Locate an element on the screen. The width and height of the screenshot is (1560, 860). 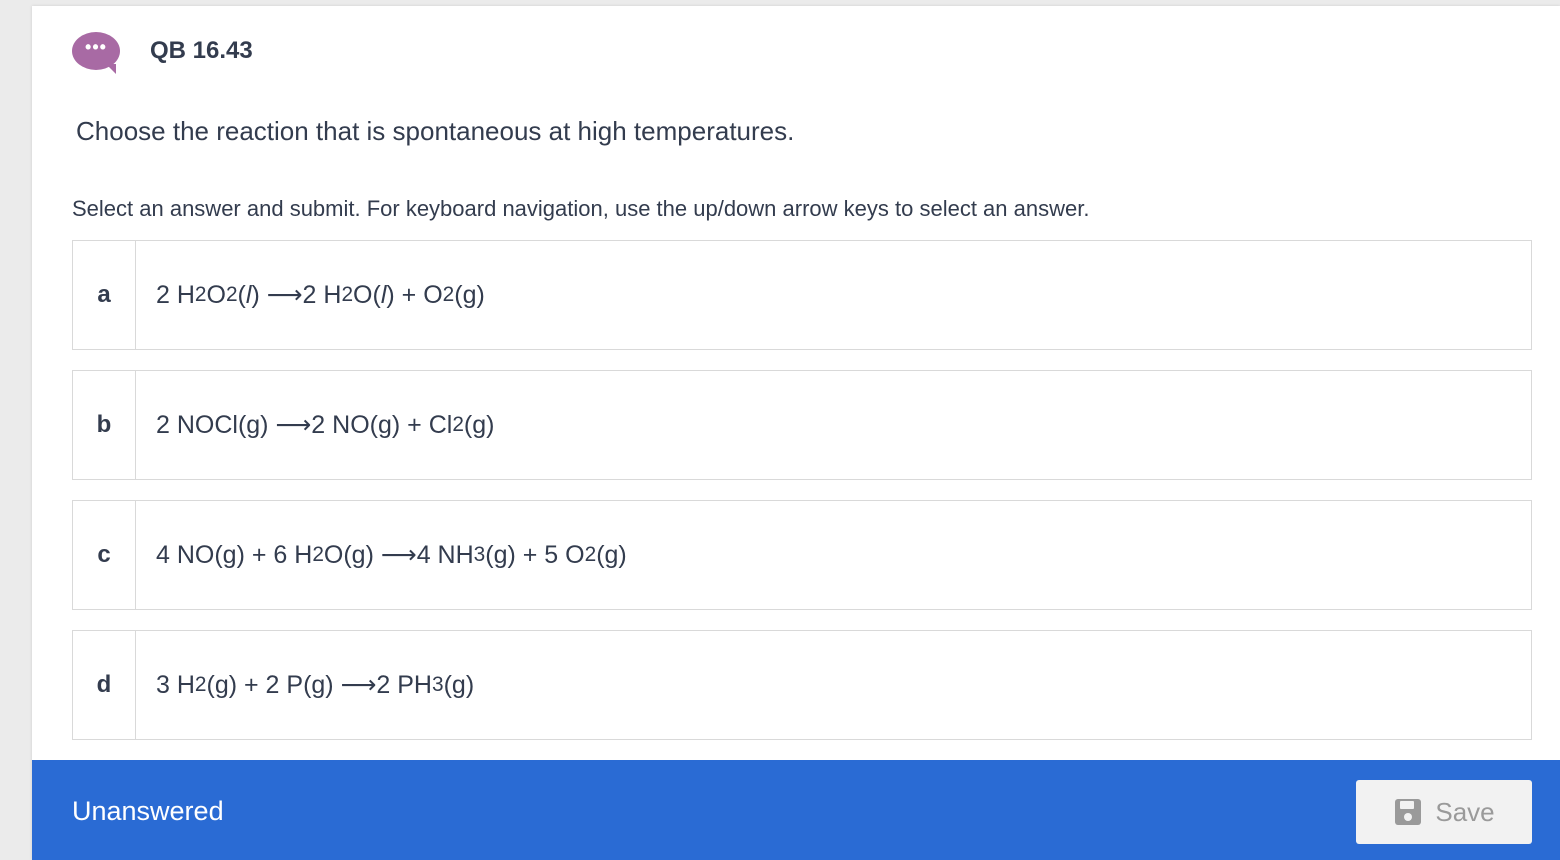
eq-text: 4 NO(g) + 6 H is located at coordinates (234, 554).